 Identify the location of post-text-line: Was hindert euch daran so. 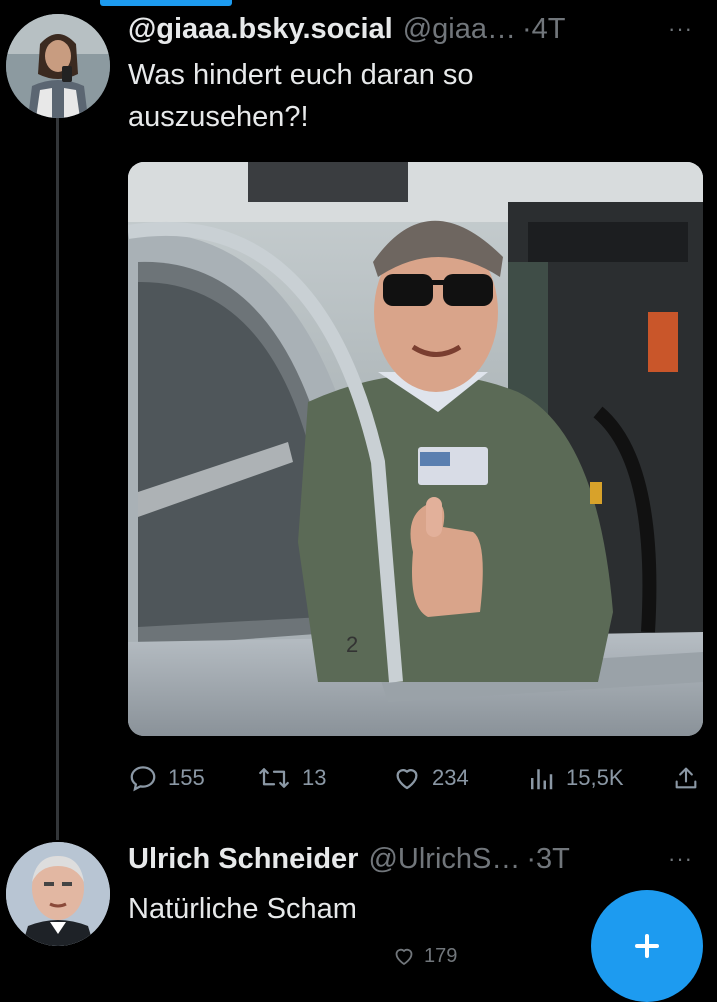
(301, 75).